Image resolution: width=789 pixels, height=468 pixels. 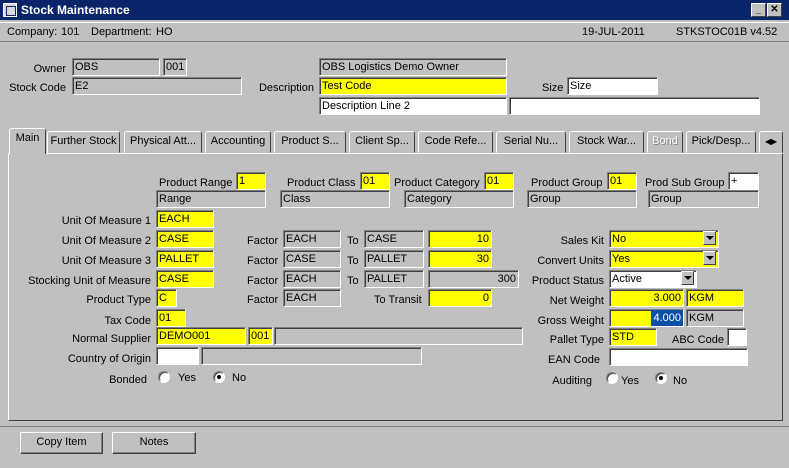 What do you see at coordinates (709, 238) in the screenshot?
I see `sales-kit-dropdown-icon` at bounding box center [709, 238].